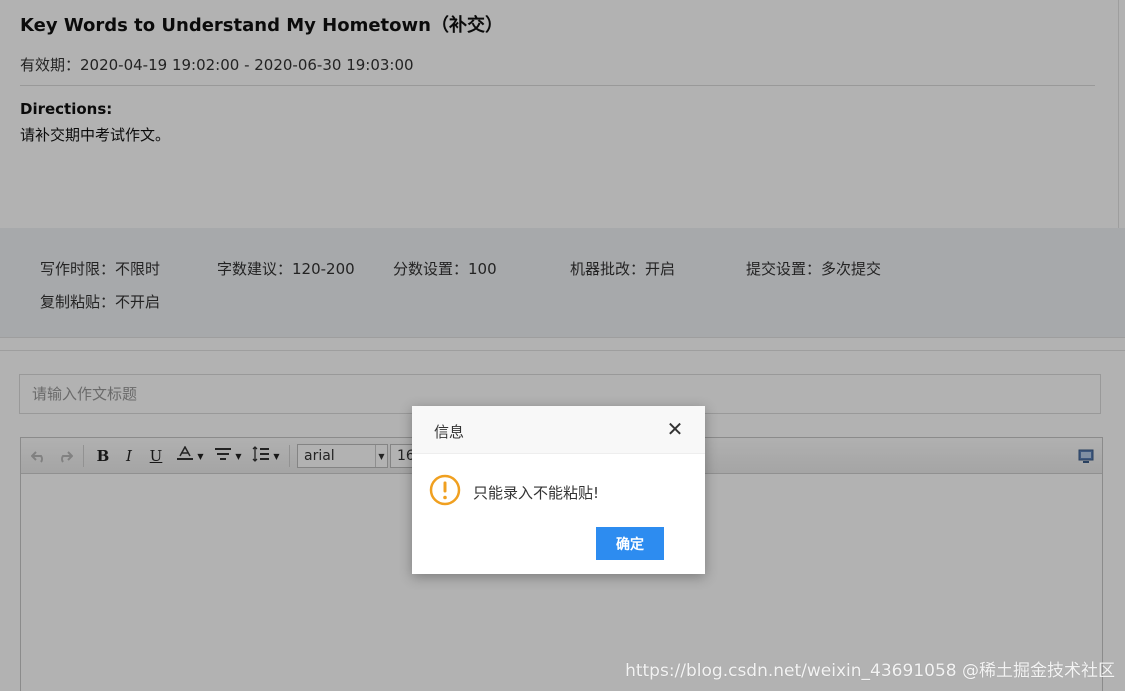 This screenshot has height=691, width=1125. What do you see at coordinates (449, 432) in the screenshot?
I see `dialog-title: 信息` at bounding box center [449, 432].